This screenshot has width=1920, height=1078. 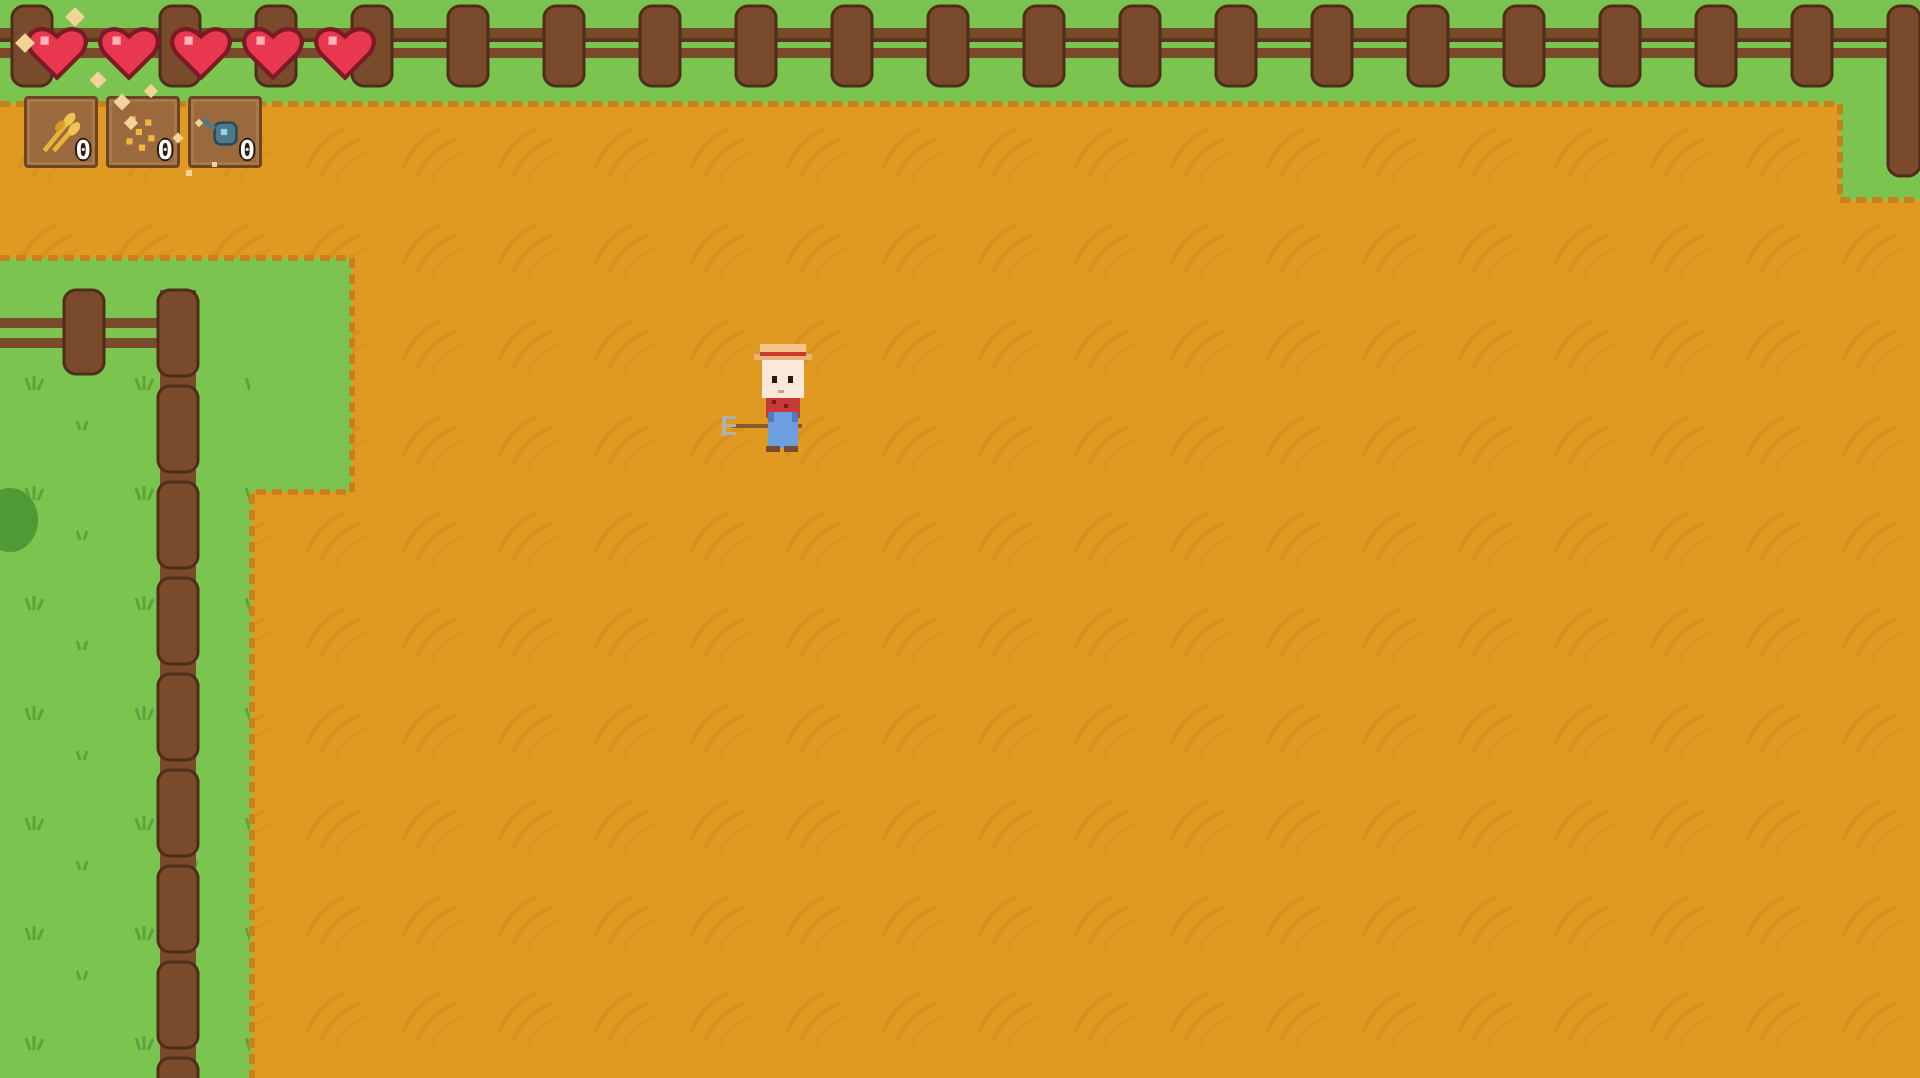 I want to click on dust-particles, so click(x=116, y=91).